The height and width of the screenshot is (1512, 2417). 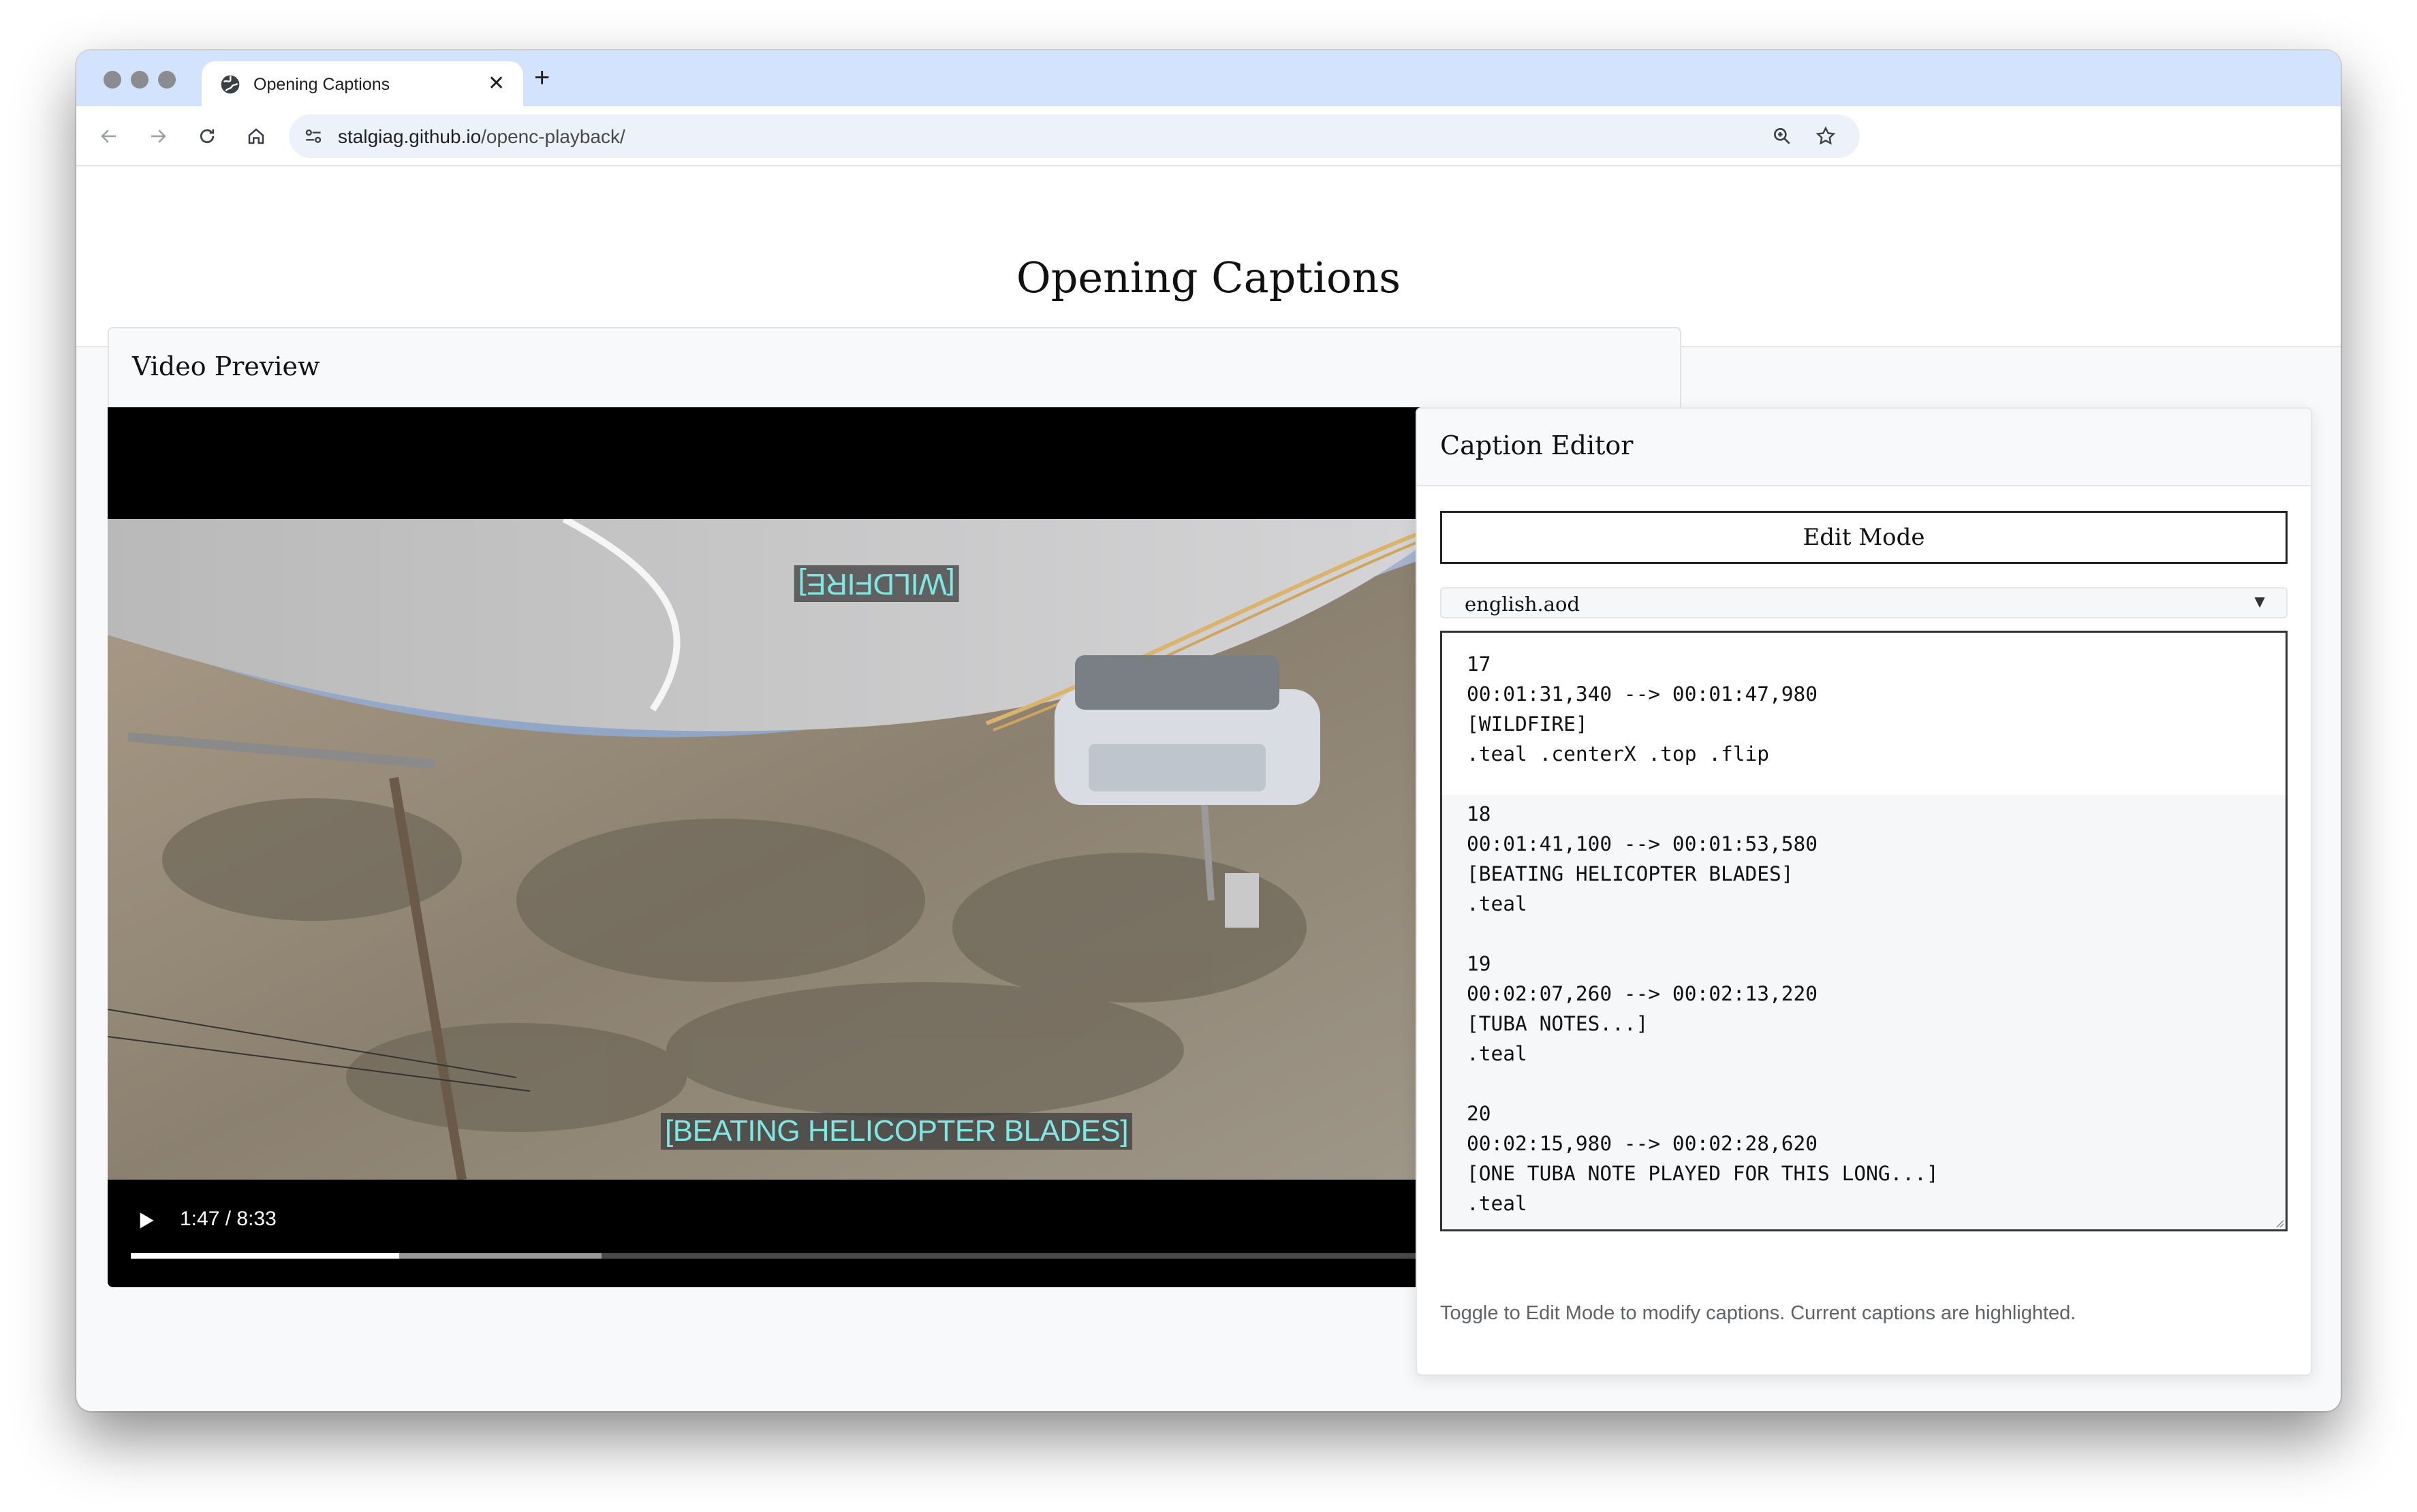 What do you see at coordinates (265, 1256) in the screenshot?
I see `video-progress-fill` at bounding box center [265, 1256].